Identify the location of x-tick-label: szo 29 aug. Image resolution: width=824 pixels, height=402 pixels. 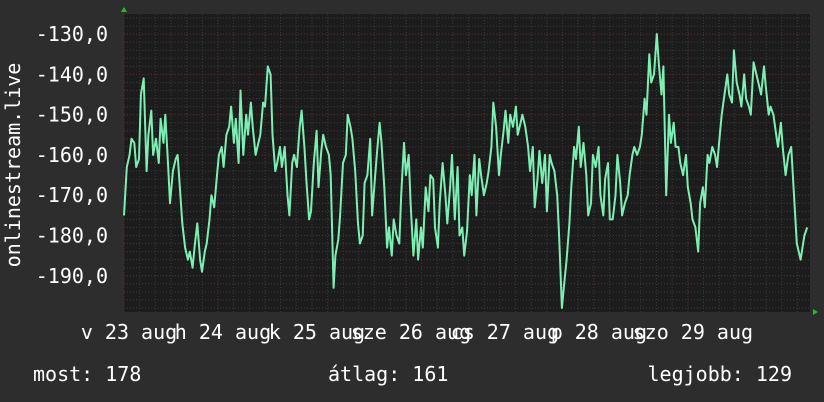
(693, 332).